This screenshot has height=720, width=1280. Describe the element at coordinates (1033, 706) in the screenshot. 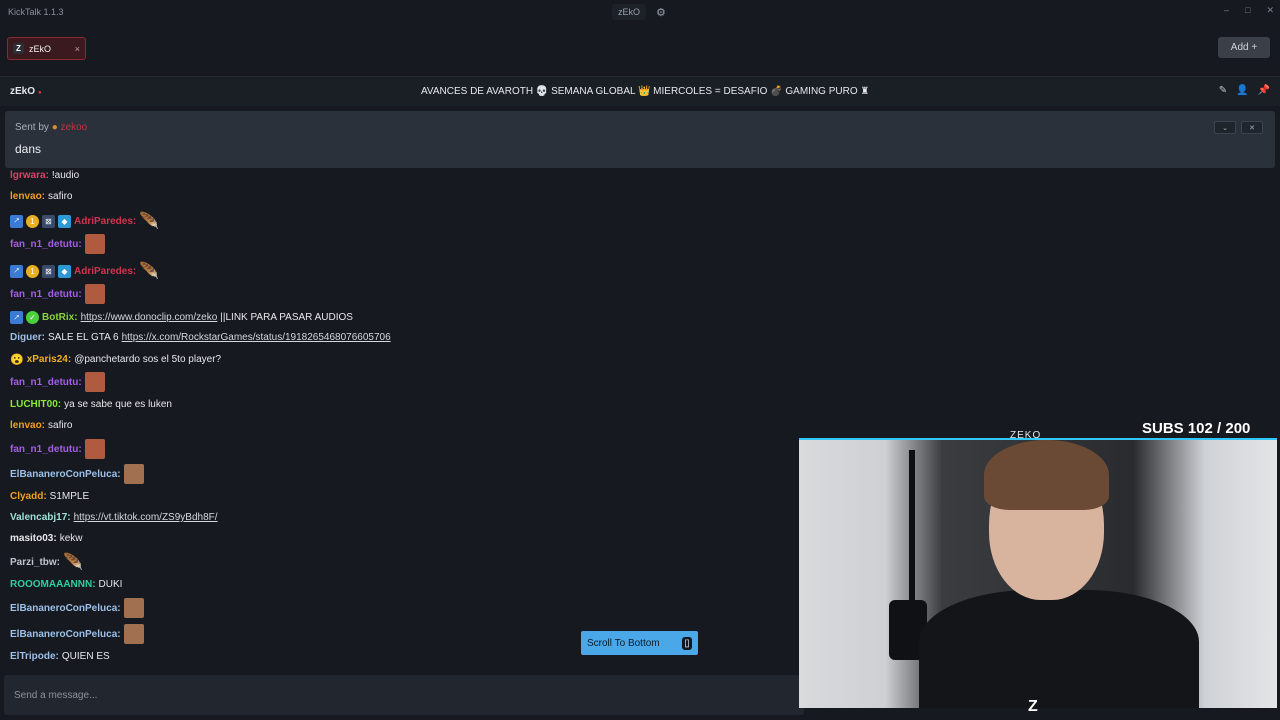

I see `zeko-logo-icon: Z` at that location.